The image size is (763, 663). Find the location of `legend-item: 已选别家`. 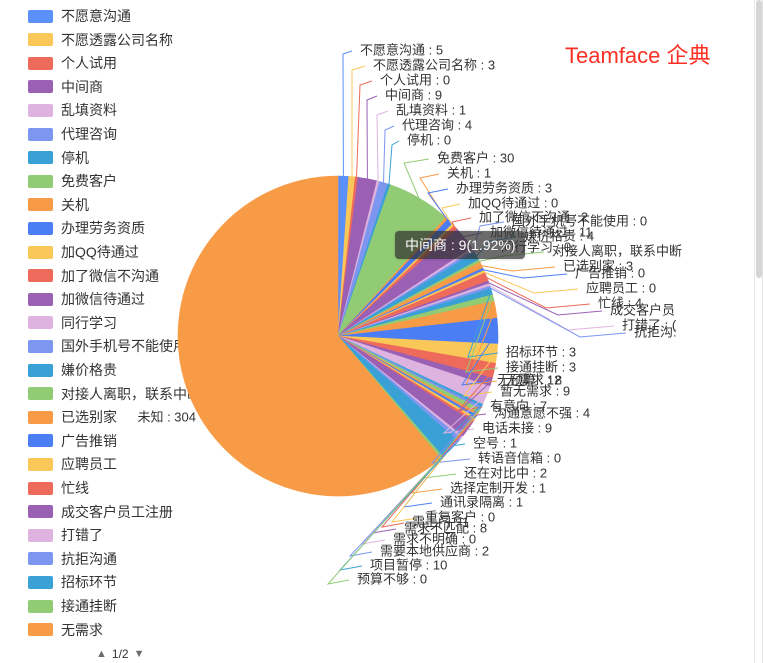

legend-item: 已选别家 is located at coordinates (72, 417).